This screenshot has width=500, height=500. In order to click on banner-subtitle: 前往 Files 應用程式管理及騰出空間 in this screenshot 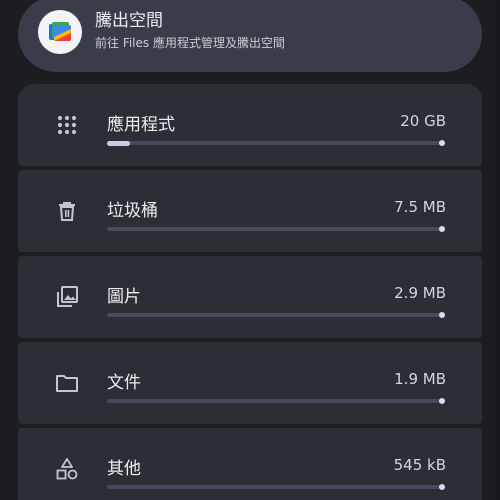, I will do `click(190, 43)`.